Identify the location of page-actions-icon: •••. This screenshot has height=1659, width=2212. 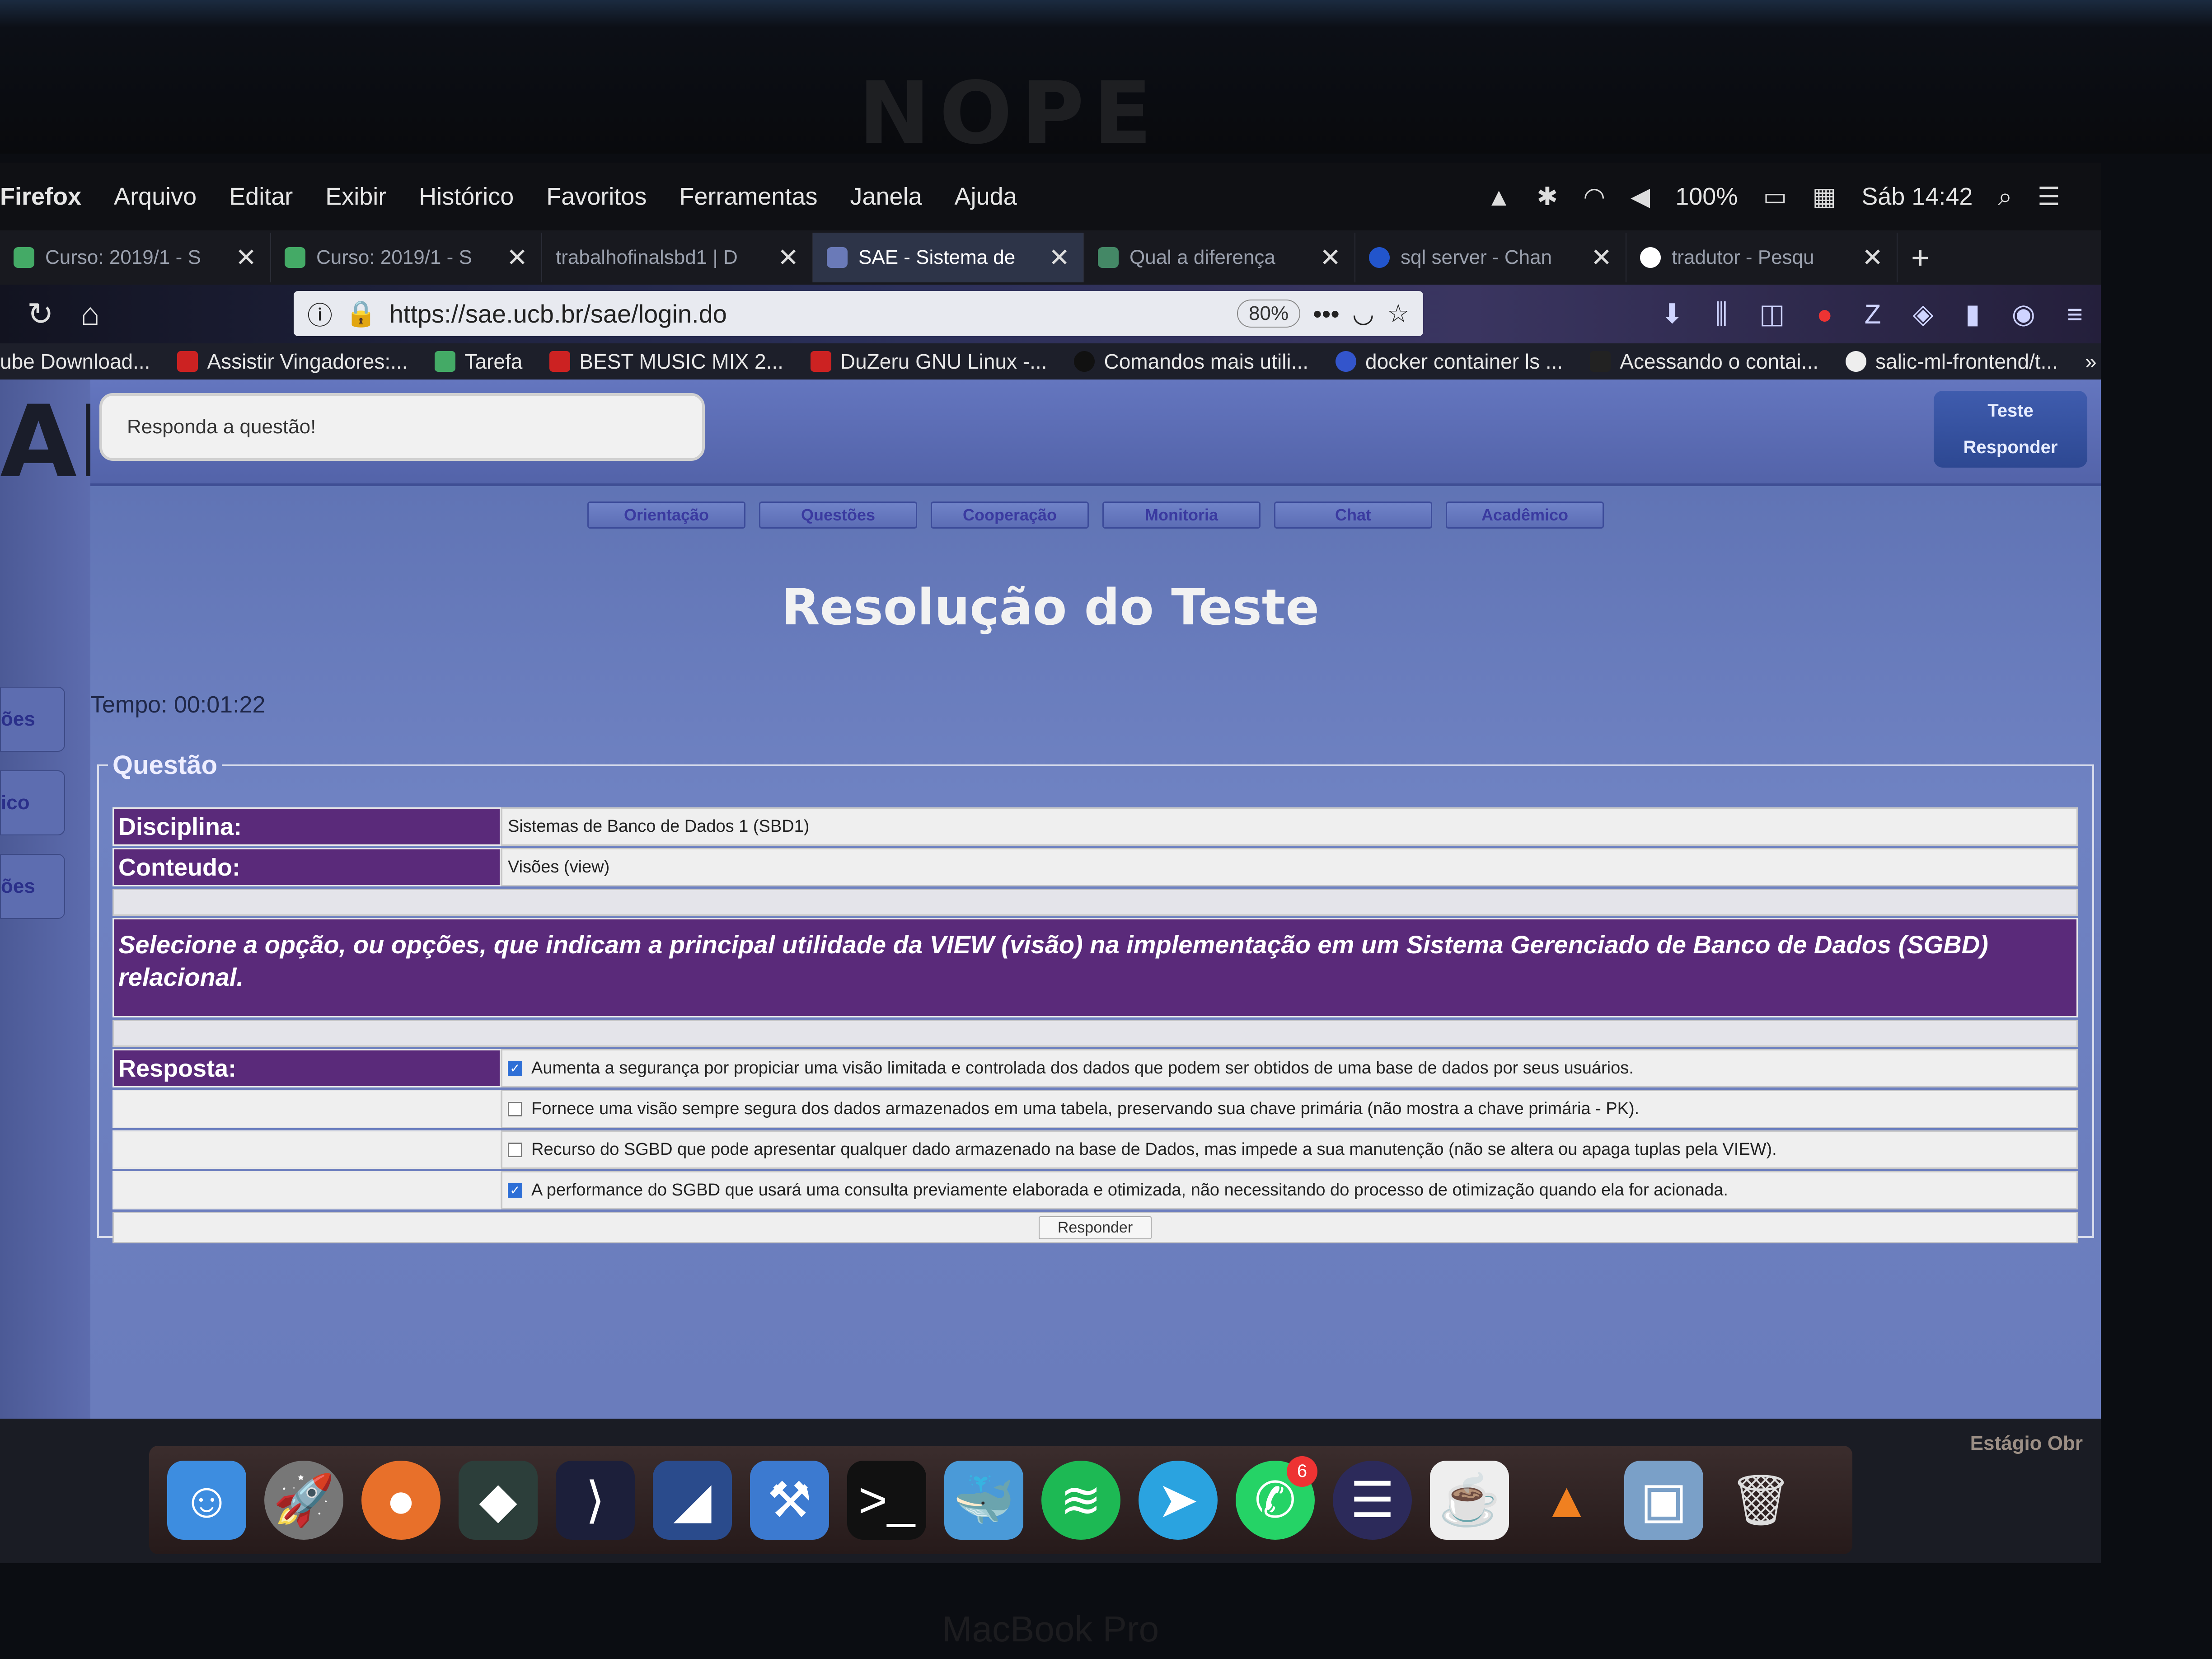
(1326, 313).